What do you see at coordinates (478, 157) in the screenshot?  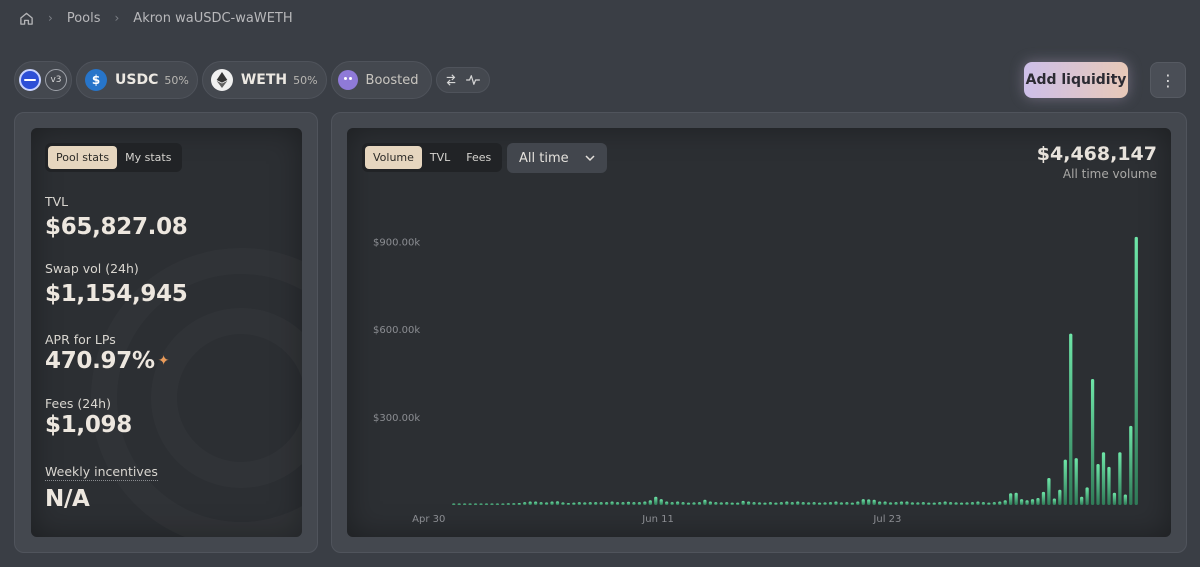 I see `tab-fees: Fees` at bounding box center [478, 157].